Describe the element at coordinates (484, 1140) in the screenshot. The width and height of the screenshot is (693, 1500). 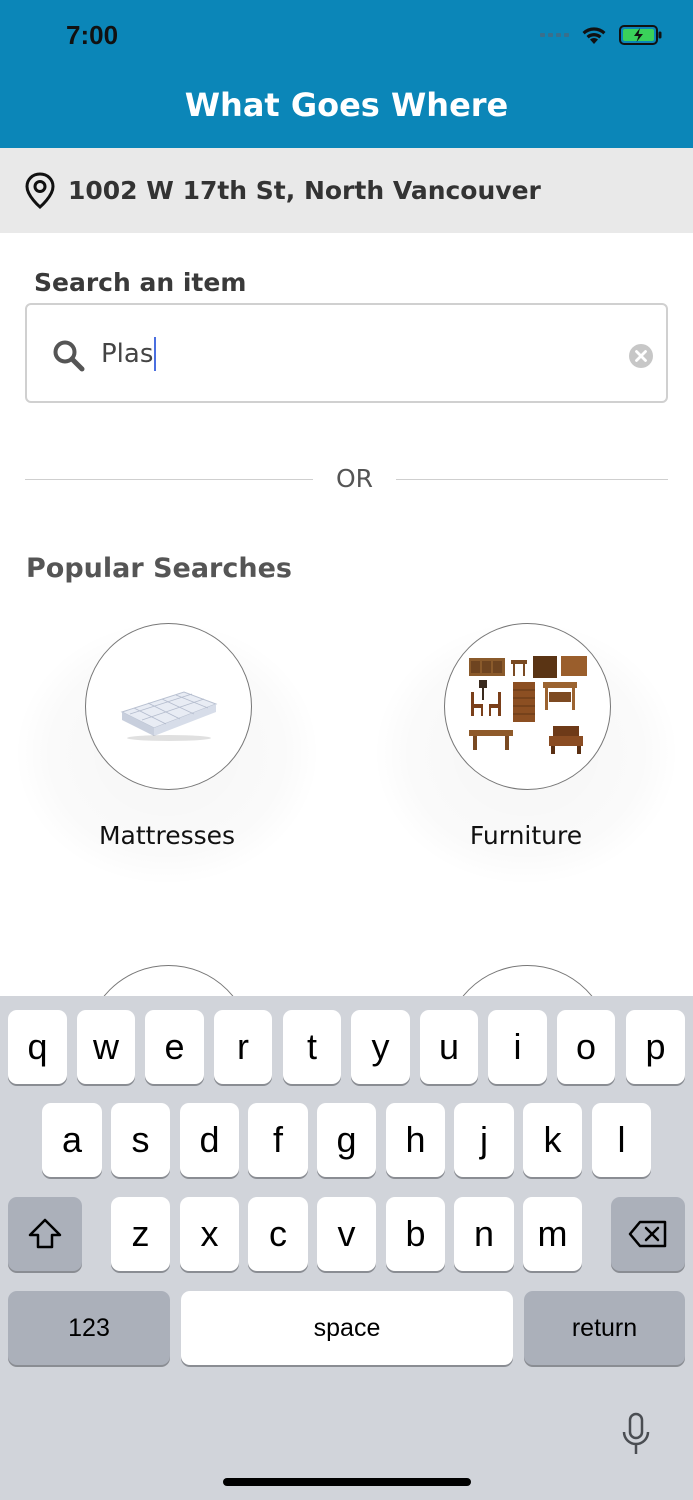
I see `key-j: j` at that location.